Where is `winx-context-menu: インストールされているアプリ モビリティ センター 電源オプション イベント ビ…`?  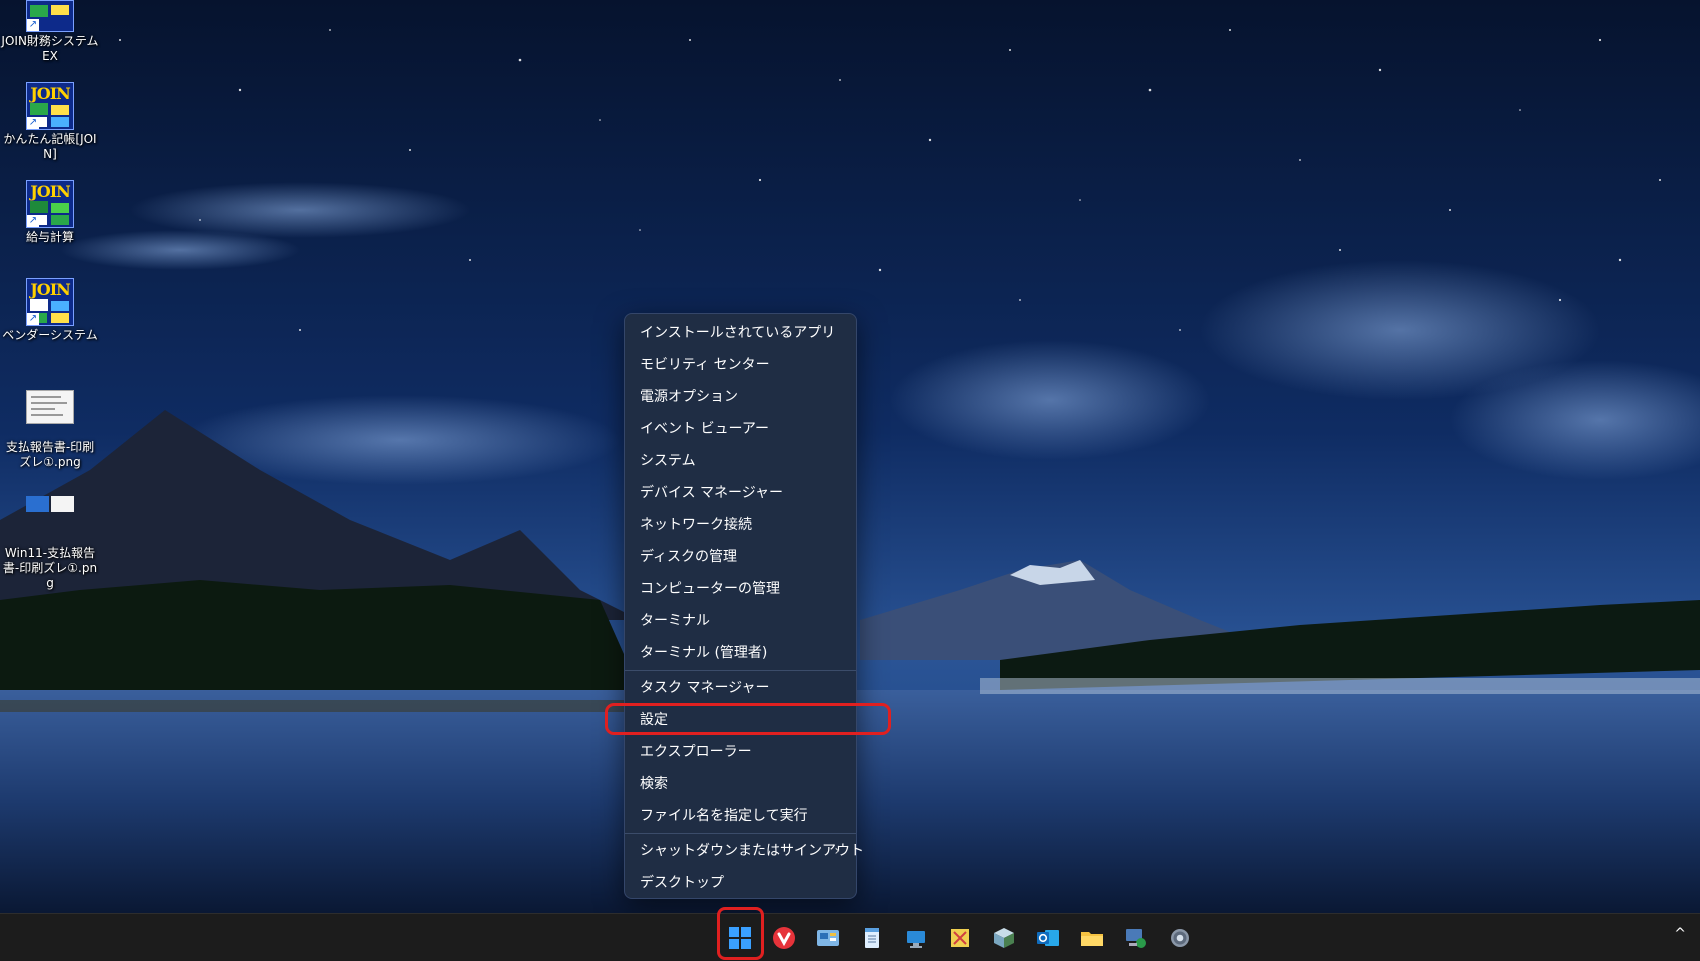 winx-context-menu: インストールされているアプリ モビリティ センター 電源オプション イベント ビ… is located at coordinates (744, 606).